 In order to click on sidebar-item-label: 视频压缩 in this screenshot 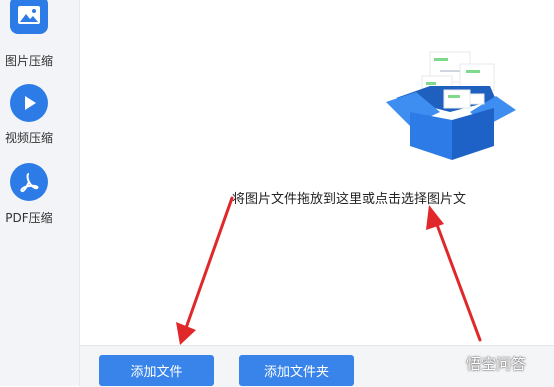, I will do `click(28, 138)`.